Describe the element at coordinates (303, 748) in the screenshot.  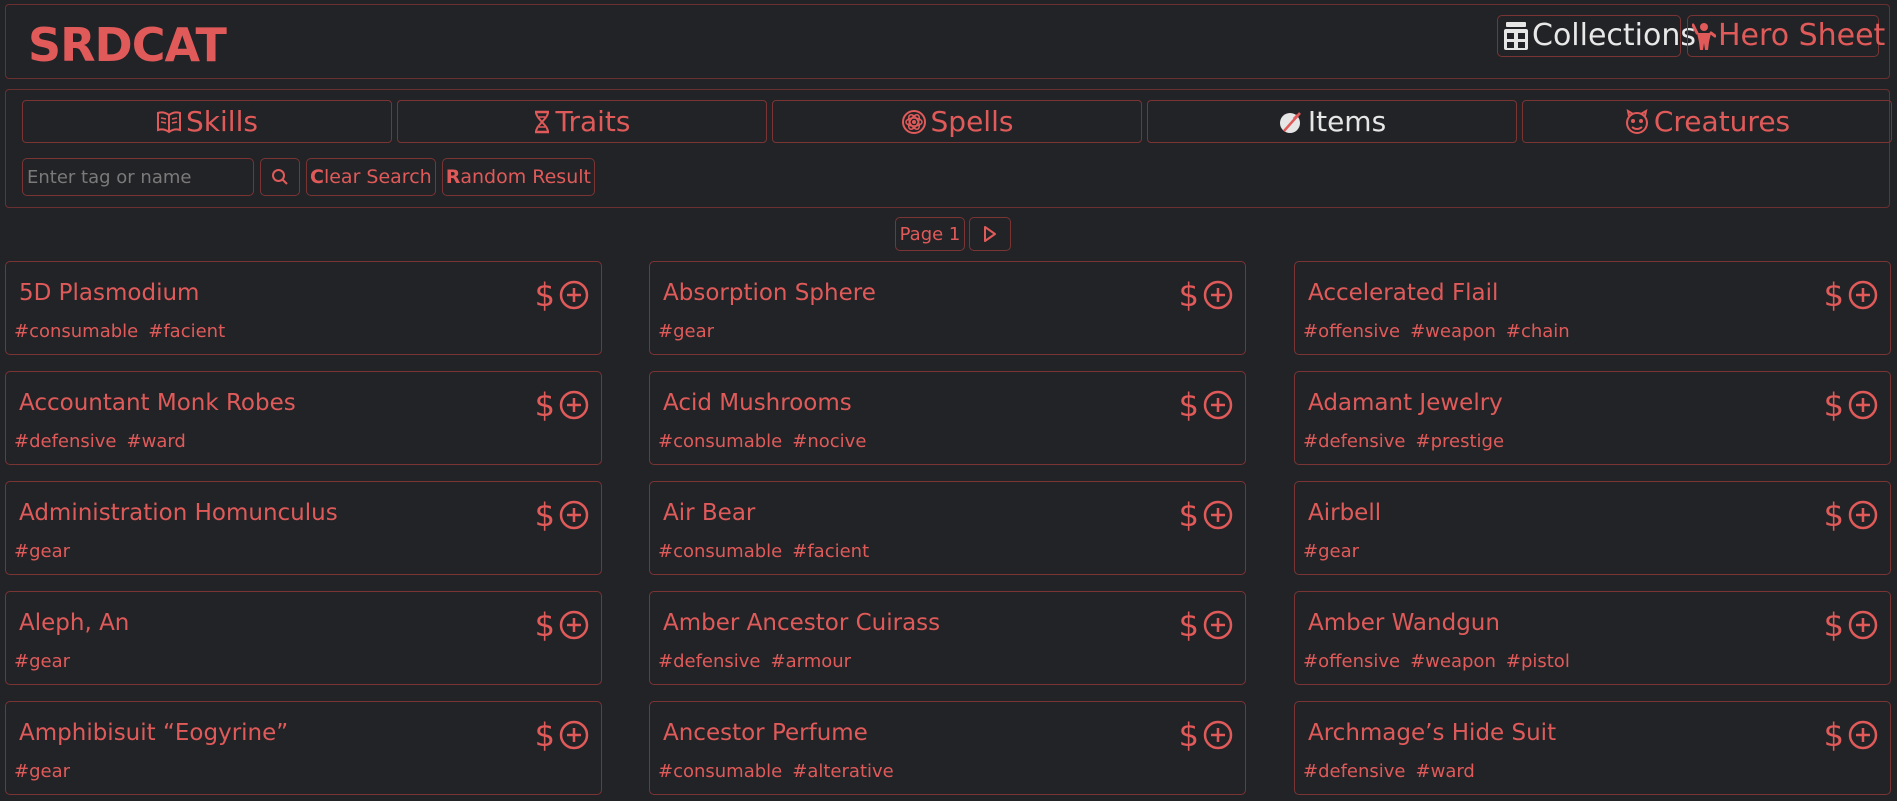
I see `item-card: Amphibisuit “Eogyrine” $ #gear` at that location.